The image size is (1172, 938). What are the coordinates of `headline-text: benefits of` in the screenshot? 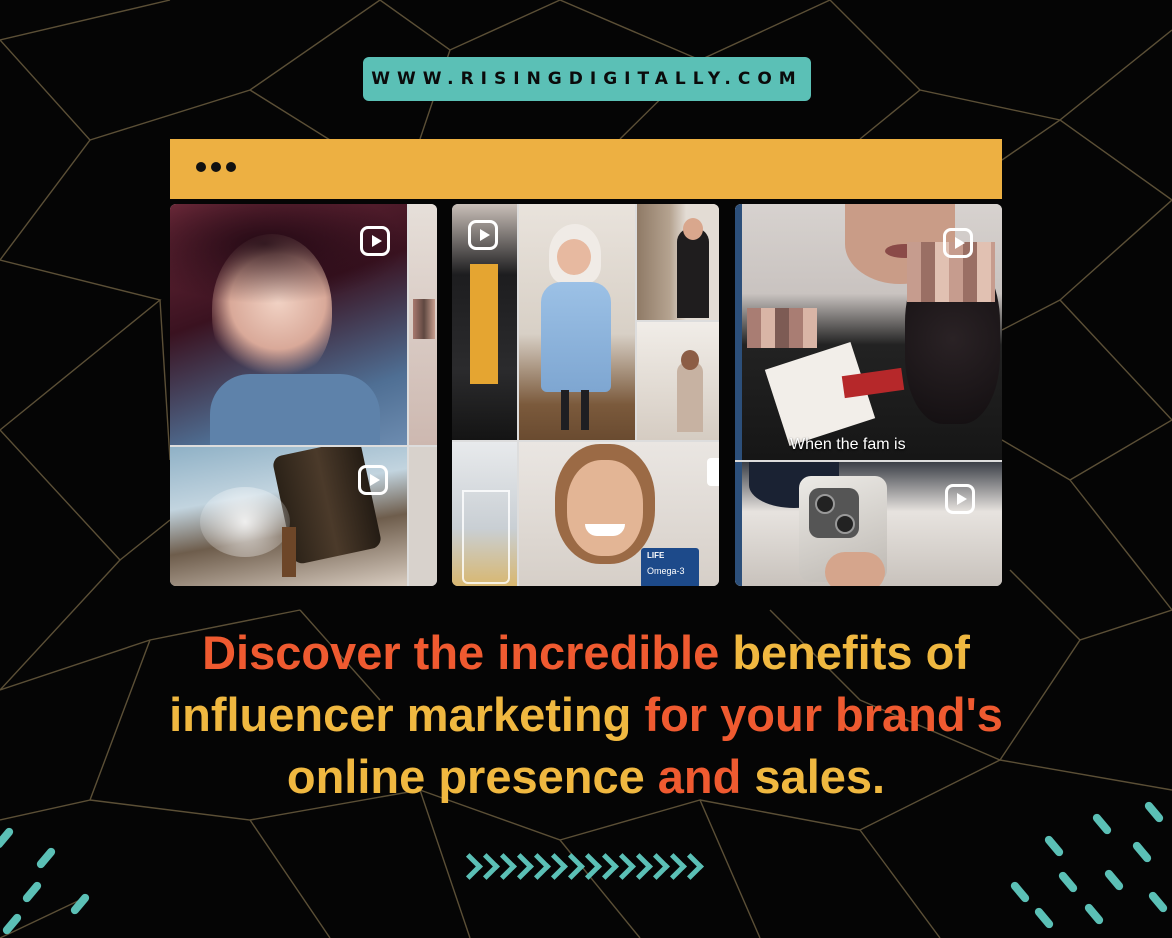 It's located at (851, 652).